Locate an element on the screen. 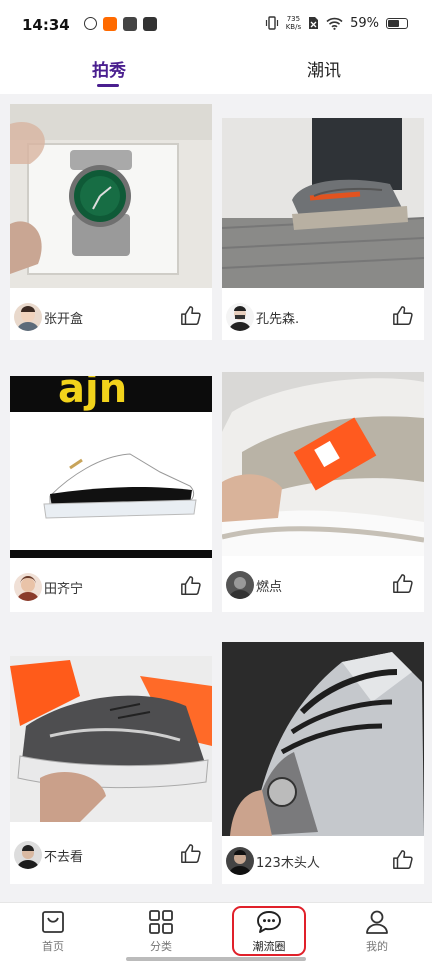 The height and width of the screenshot is (965, 432). status-right: 735 KB/s 59% is located at coordinates (336, 23).